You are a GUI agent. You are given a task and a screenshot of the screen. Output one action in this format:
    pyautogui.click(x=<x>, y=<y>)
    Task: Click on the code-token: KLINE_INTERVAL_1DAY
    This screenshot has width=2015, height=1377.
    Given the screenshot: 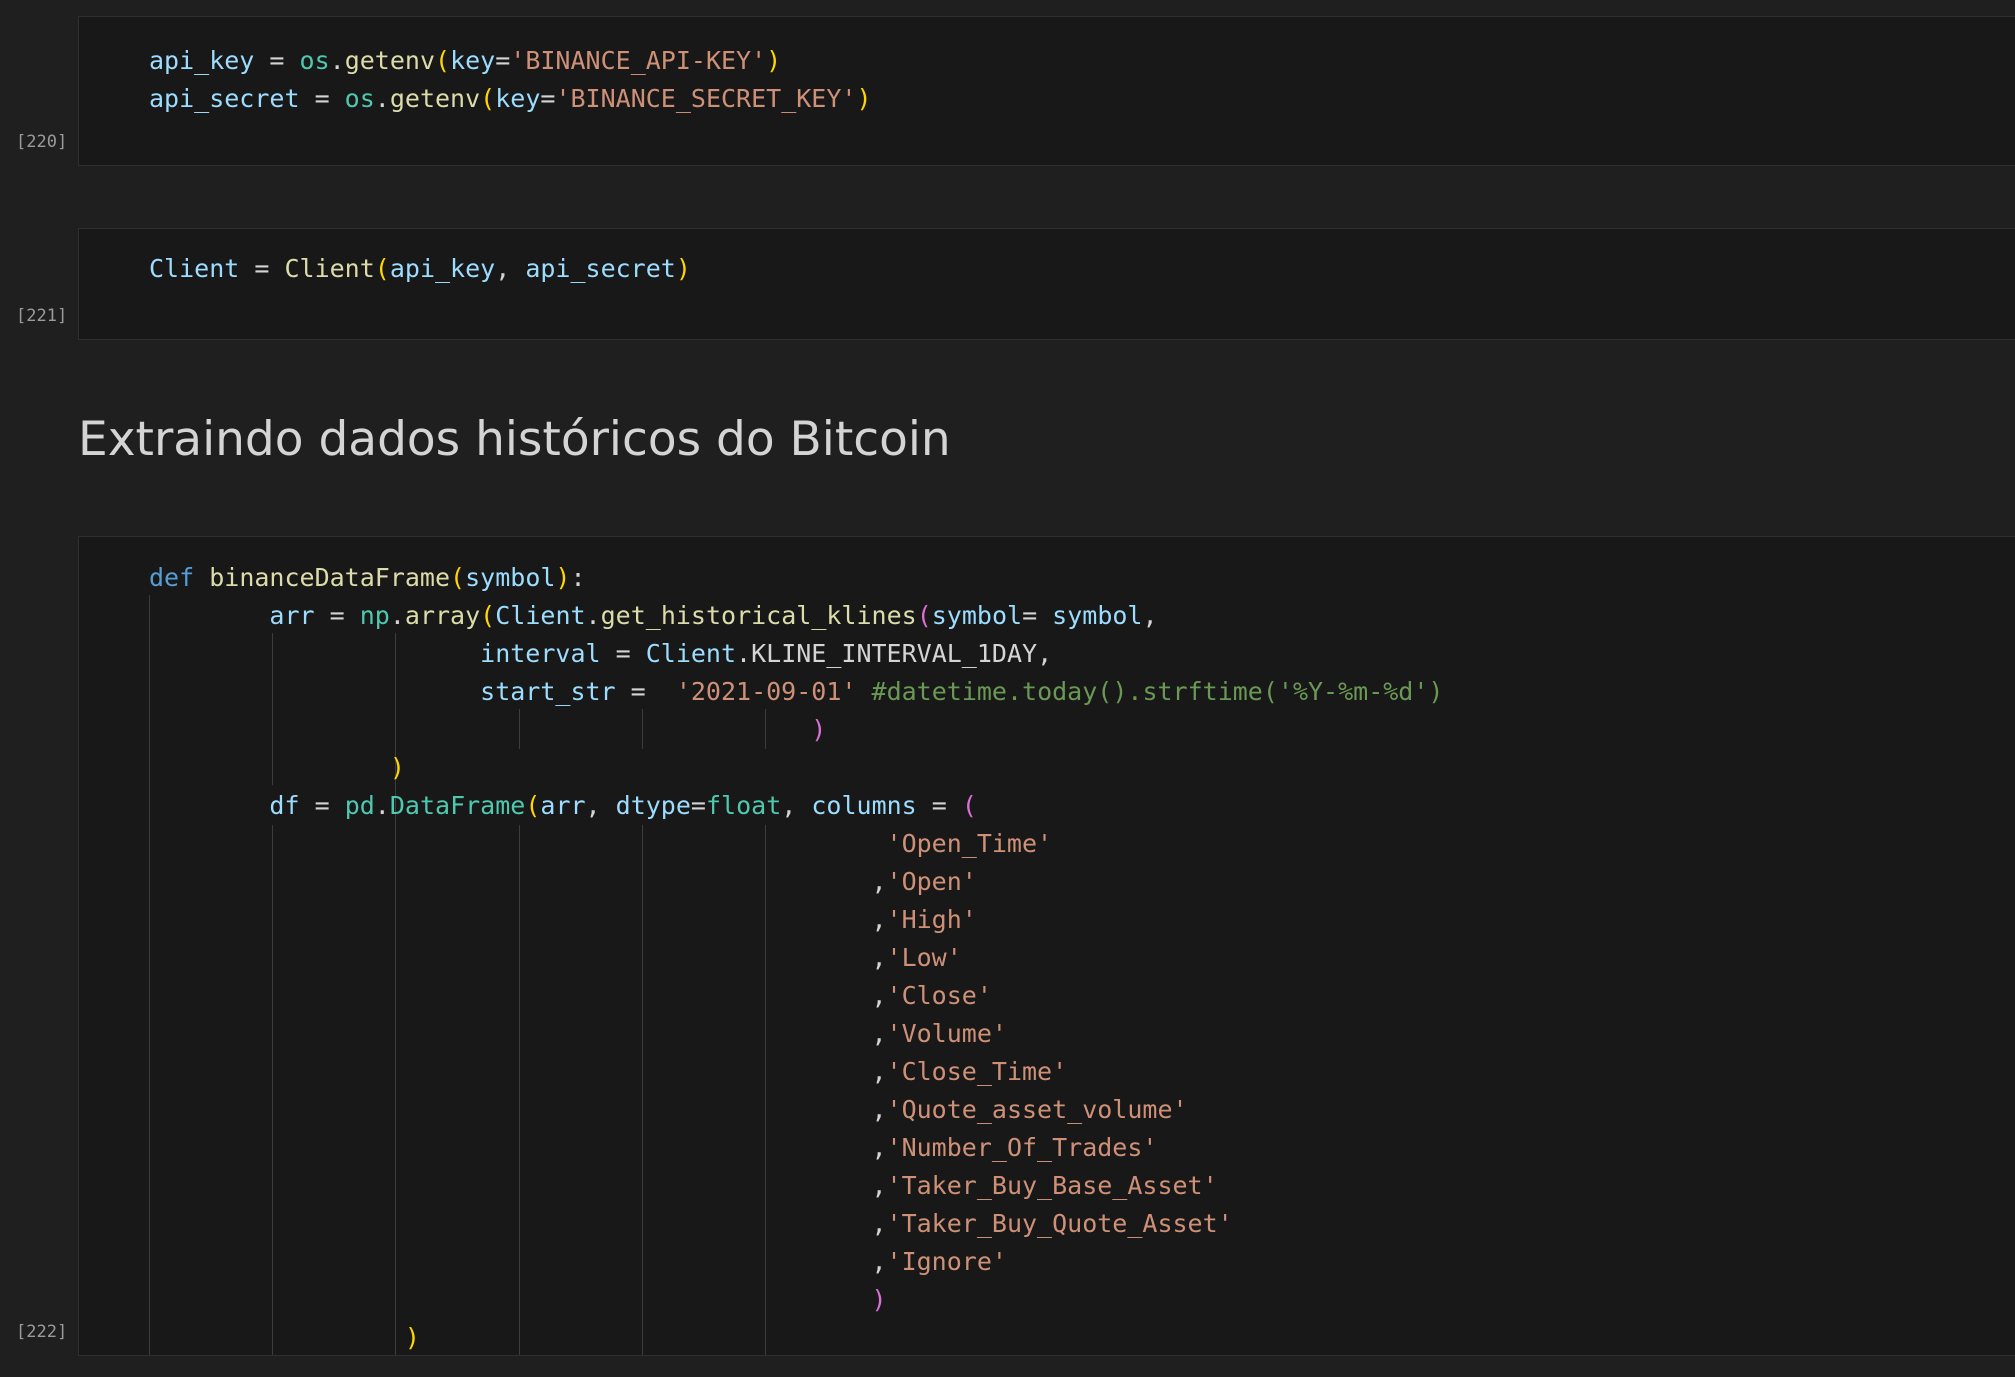 What is the action you would take?
    pyautogui.click(x=894, y=653)
    